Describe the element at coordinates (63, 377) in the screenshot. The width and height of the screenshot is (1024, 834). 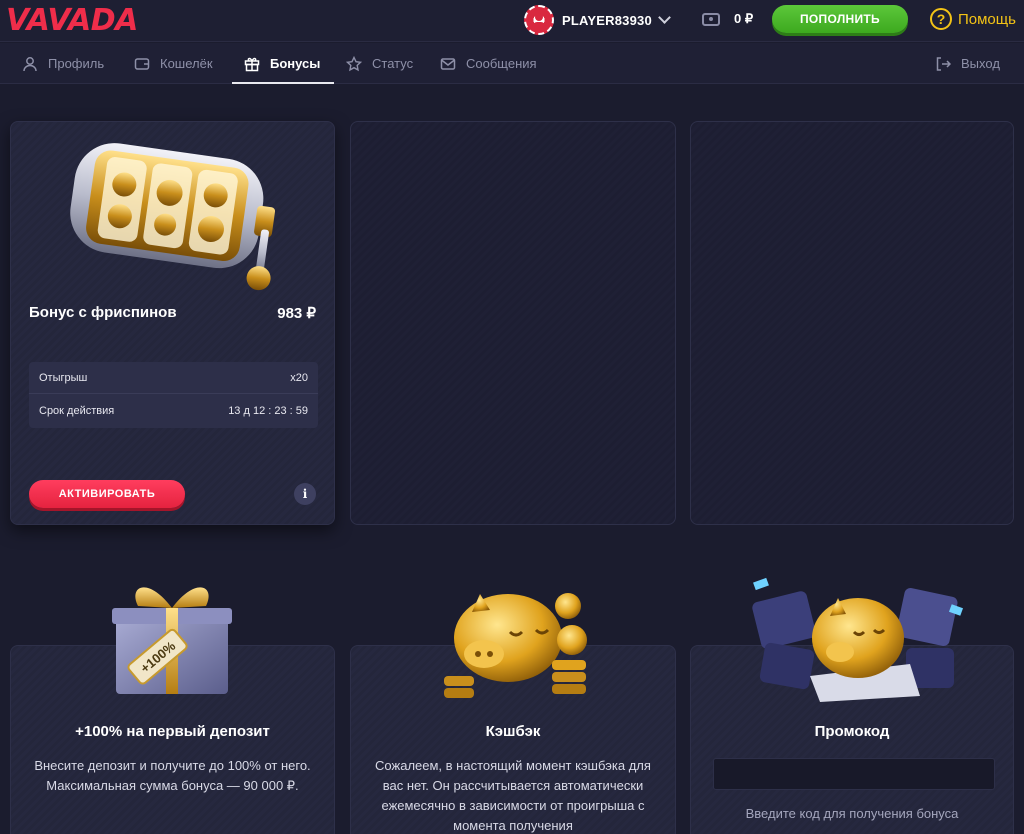
I see `wager-label: Отыгрыш` at that location.